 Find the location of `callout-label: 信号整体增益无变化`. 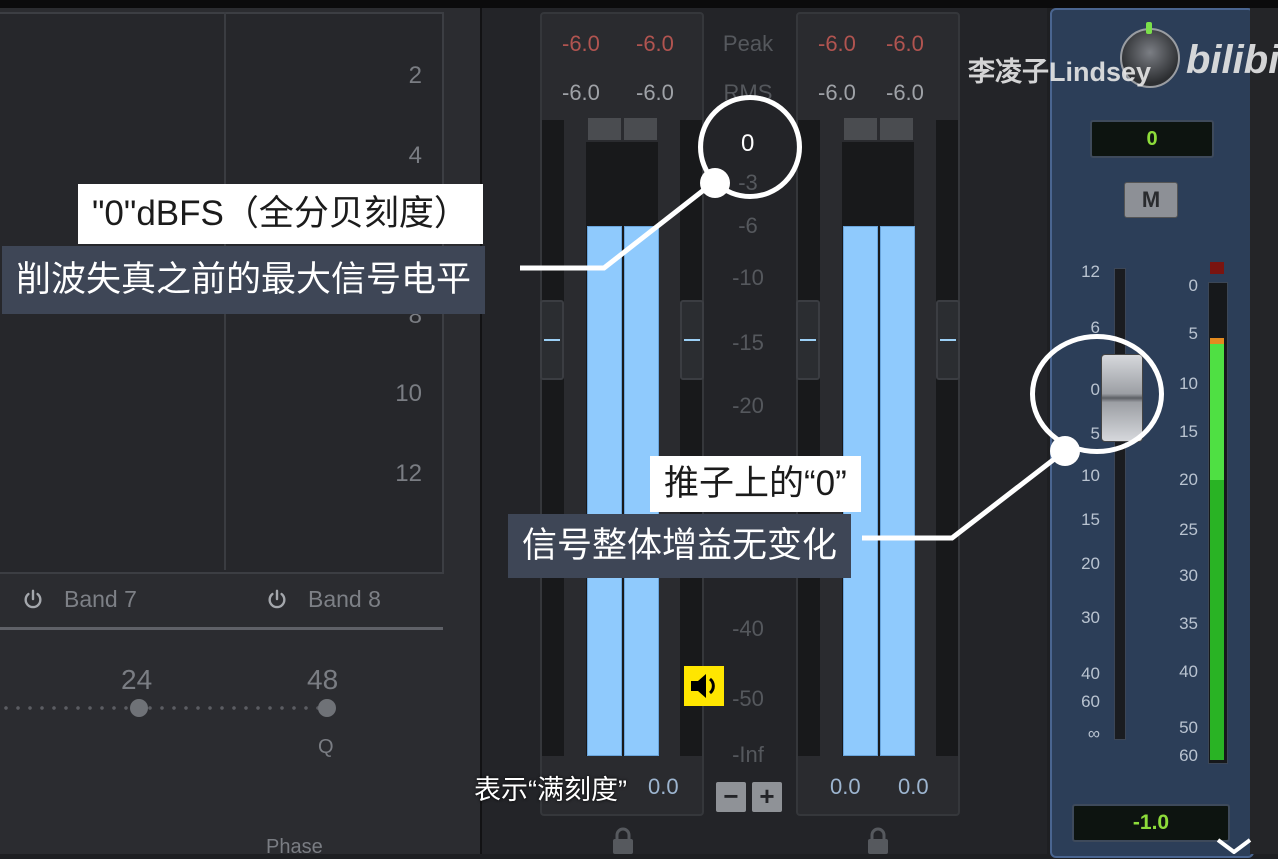

callout-label: 信号整体增益无变化 is located at coordinates (680, 546).